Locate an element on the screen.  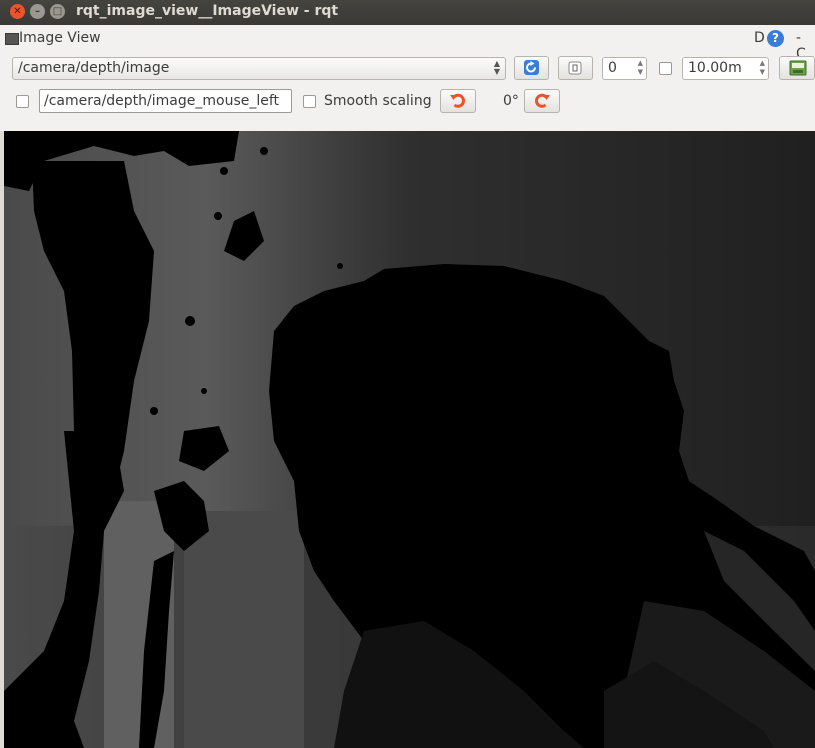
mouse-topic-value: /camera/depth/image_mouse_left is located at coordinates (162, 101).